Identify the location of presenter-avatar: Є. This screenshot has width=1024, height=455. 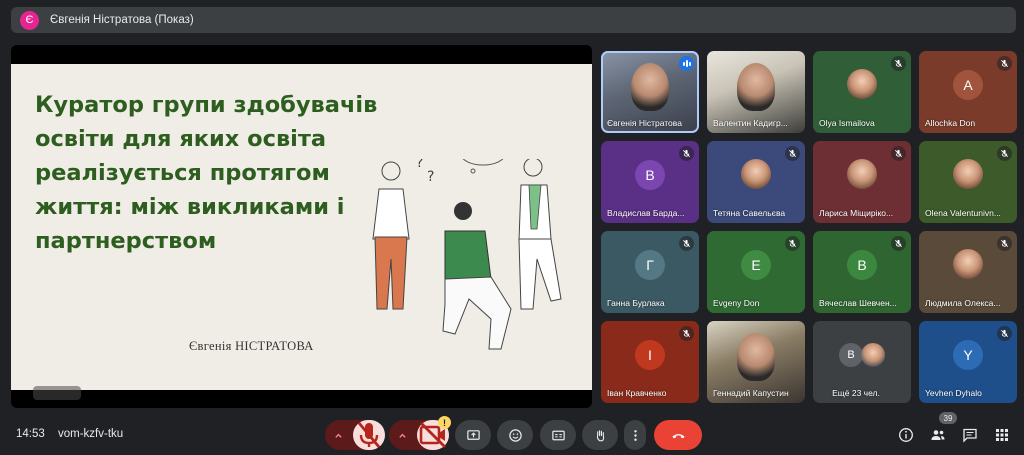
(29, 20).